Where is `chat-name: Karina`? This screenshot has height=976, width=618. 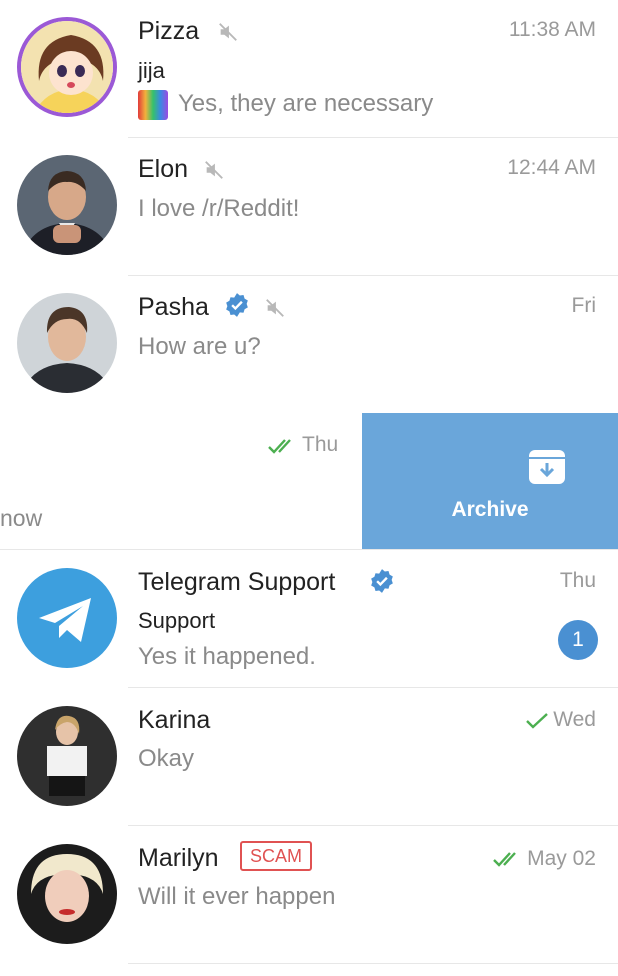
chat-name: Karina is located at coordinates (174, 720).